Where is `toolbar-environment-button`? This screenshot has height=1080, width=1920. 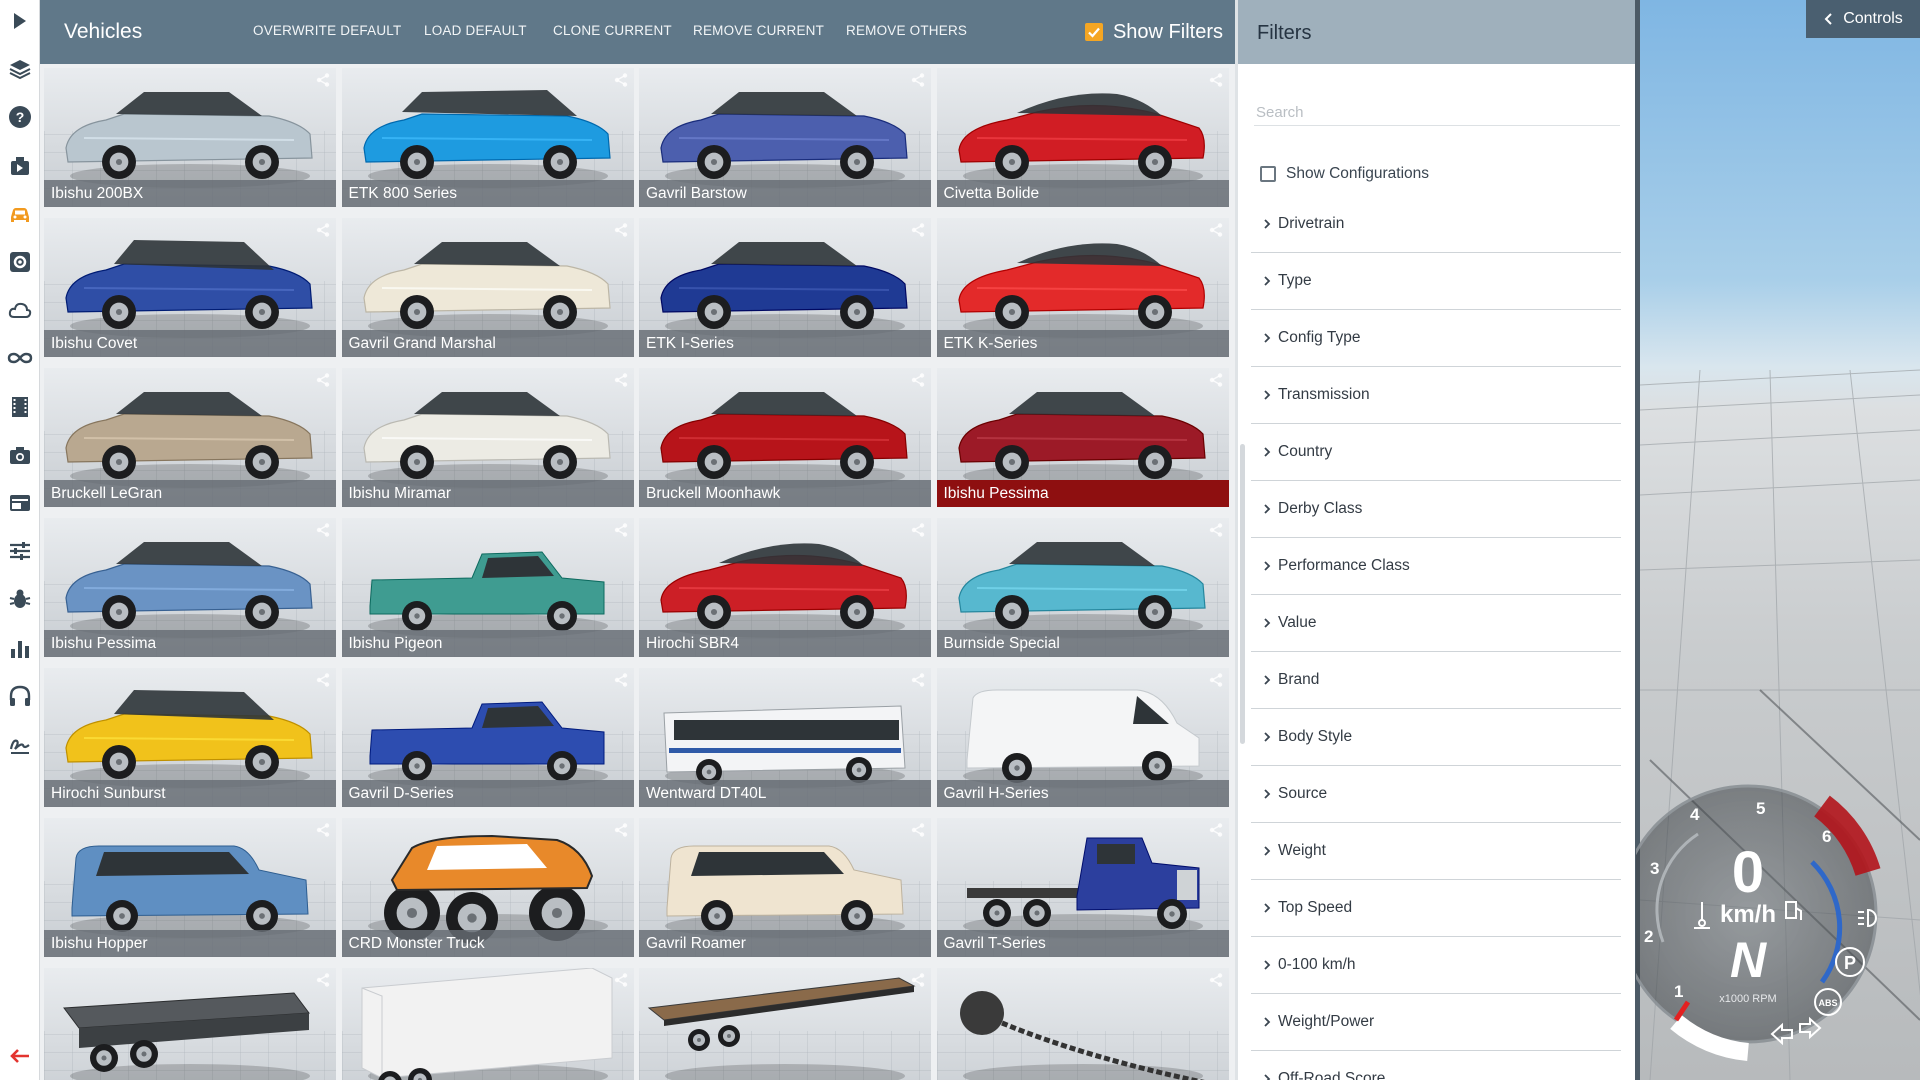
toolbar-environment-button is located at coordinates (20, 310).